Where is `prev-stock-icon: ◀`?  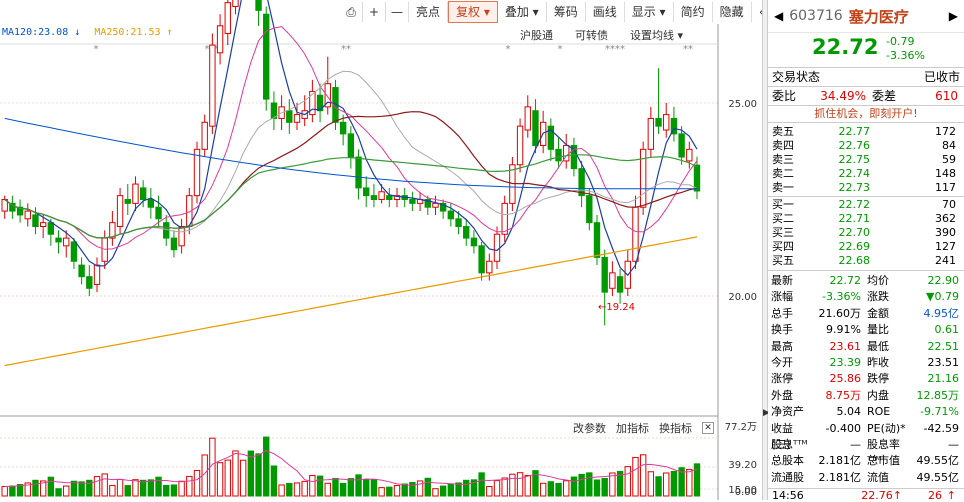
prev-stock-icon: ◀ is located at coordinates (778, 16).